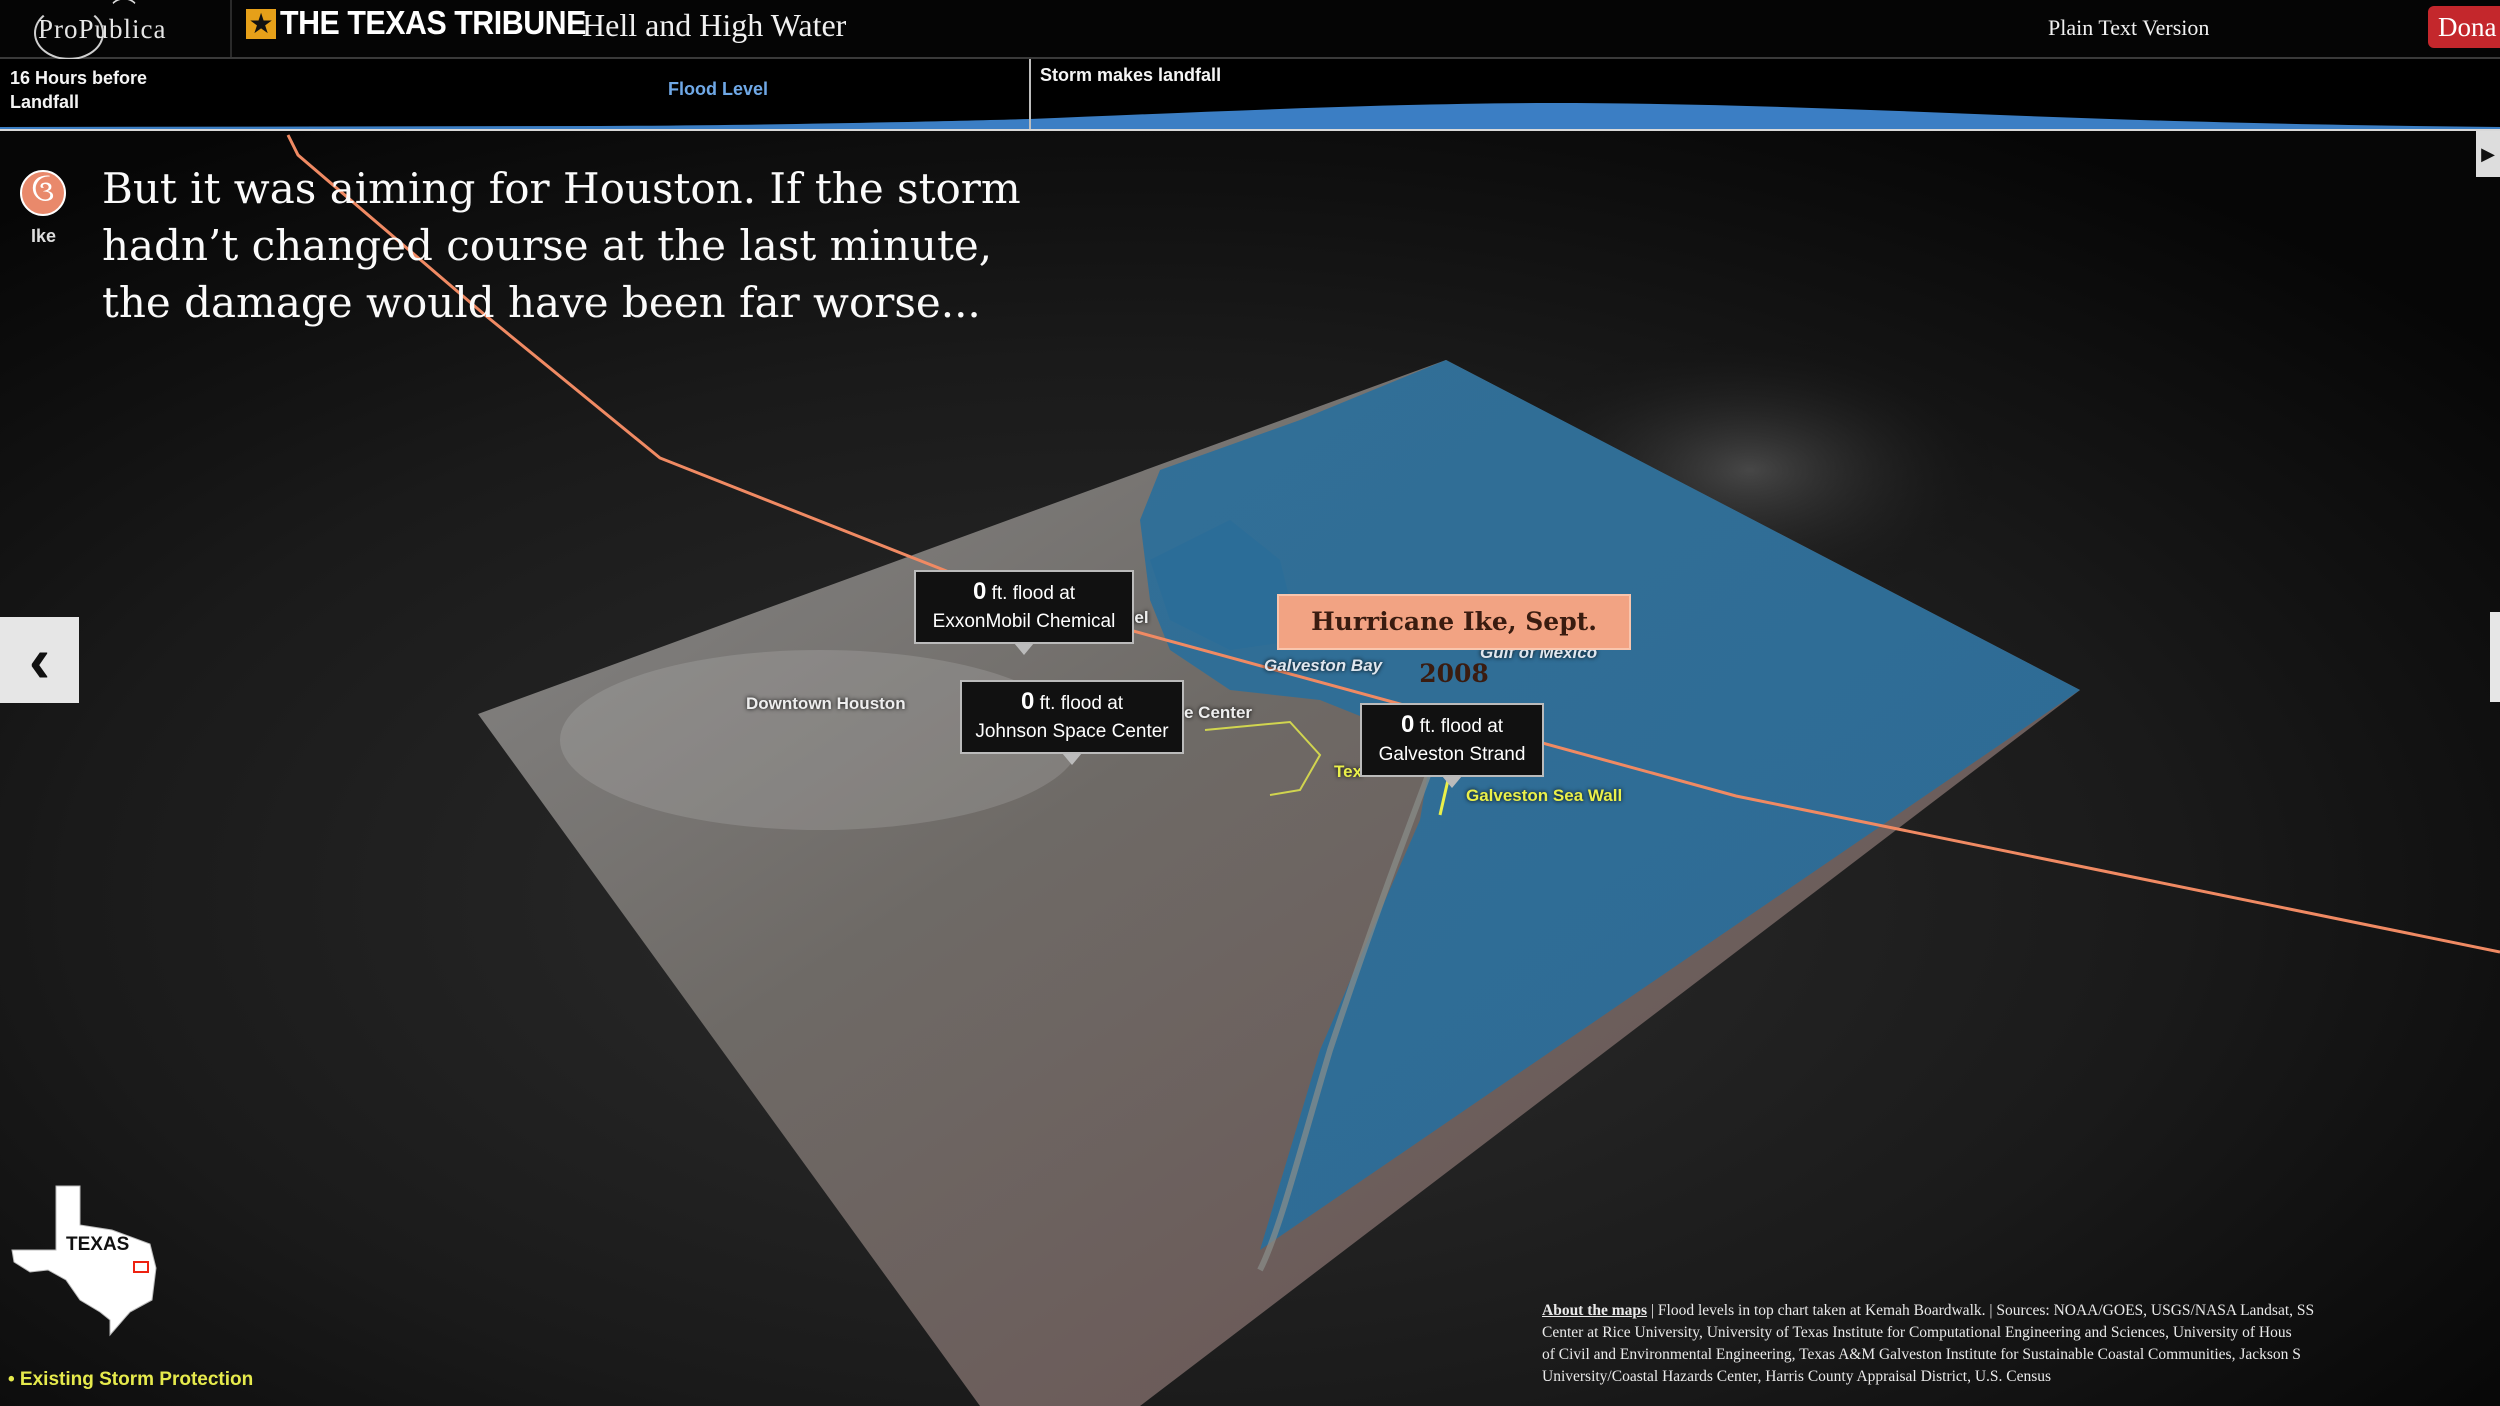 This screenshot has width=2500, height=1406. Describe the element at coordinates (130, 1380) in the screenshot. I see `legend-storm-protection: • Existing Storm Protection` at that location.